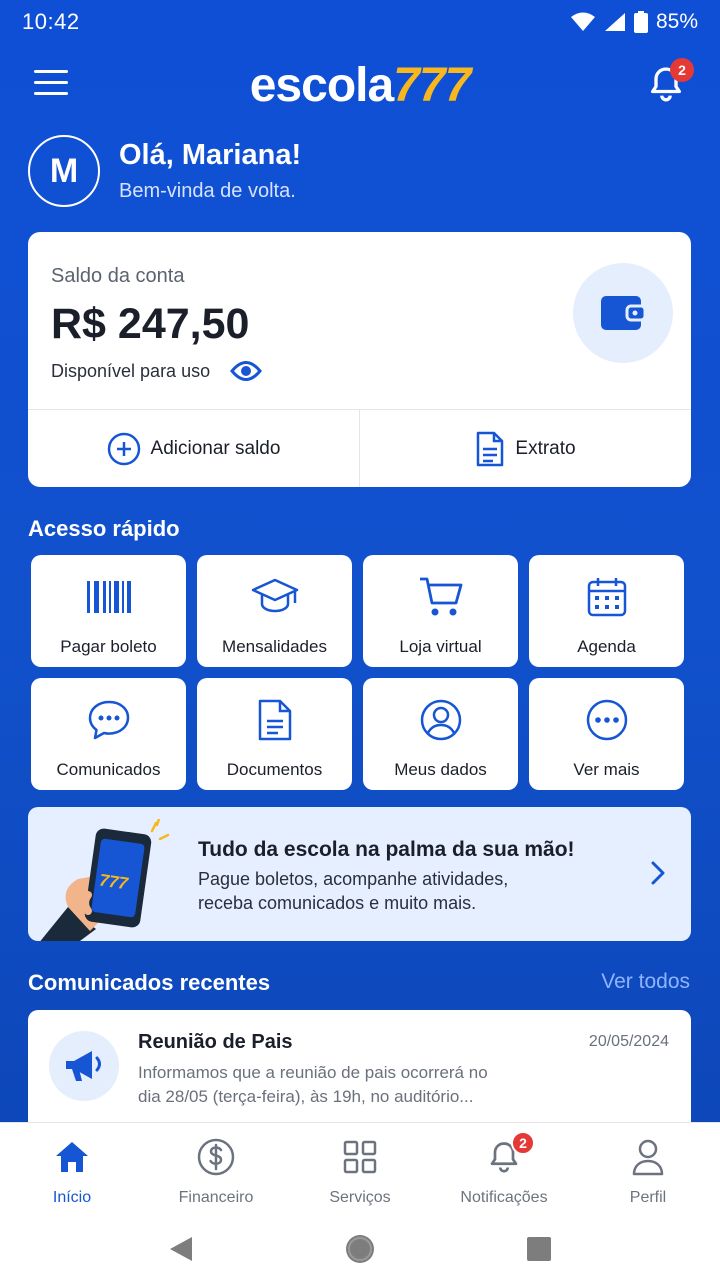  What do you see at coordinates (648, 1157) in the screenshot?
I see `person-icon` at bounding box center [648, 1157].